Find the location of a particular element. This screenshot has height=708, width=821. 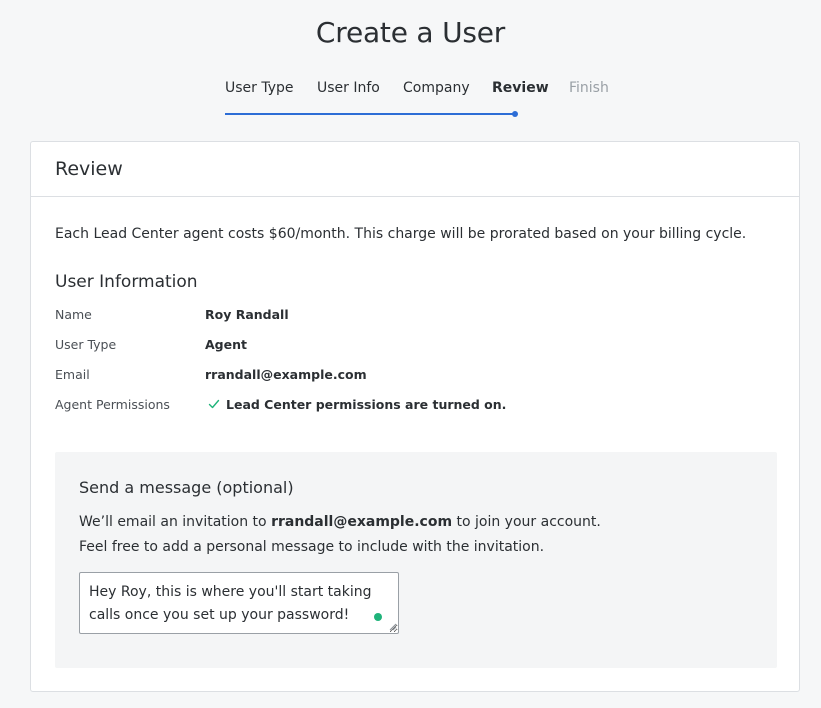

info-value-agent-permissions: Lead Center permissions are turned on. is located at coordinates (355, 404).